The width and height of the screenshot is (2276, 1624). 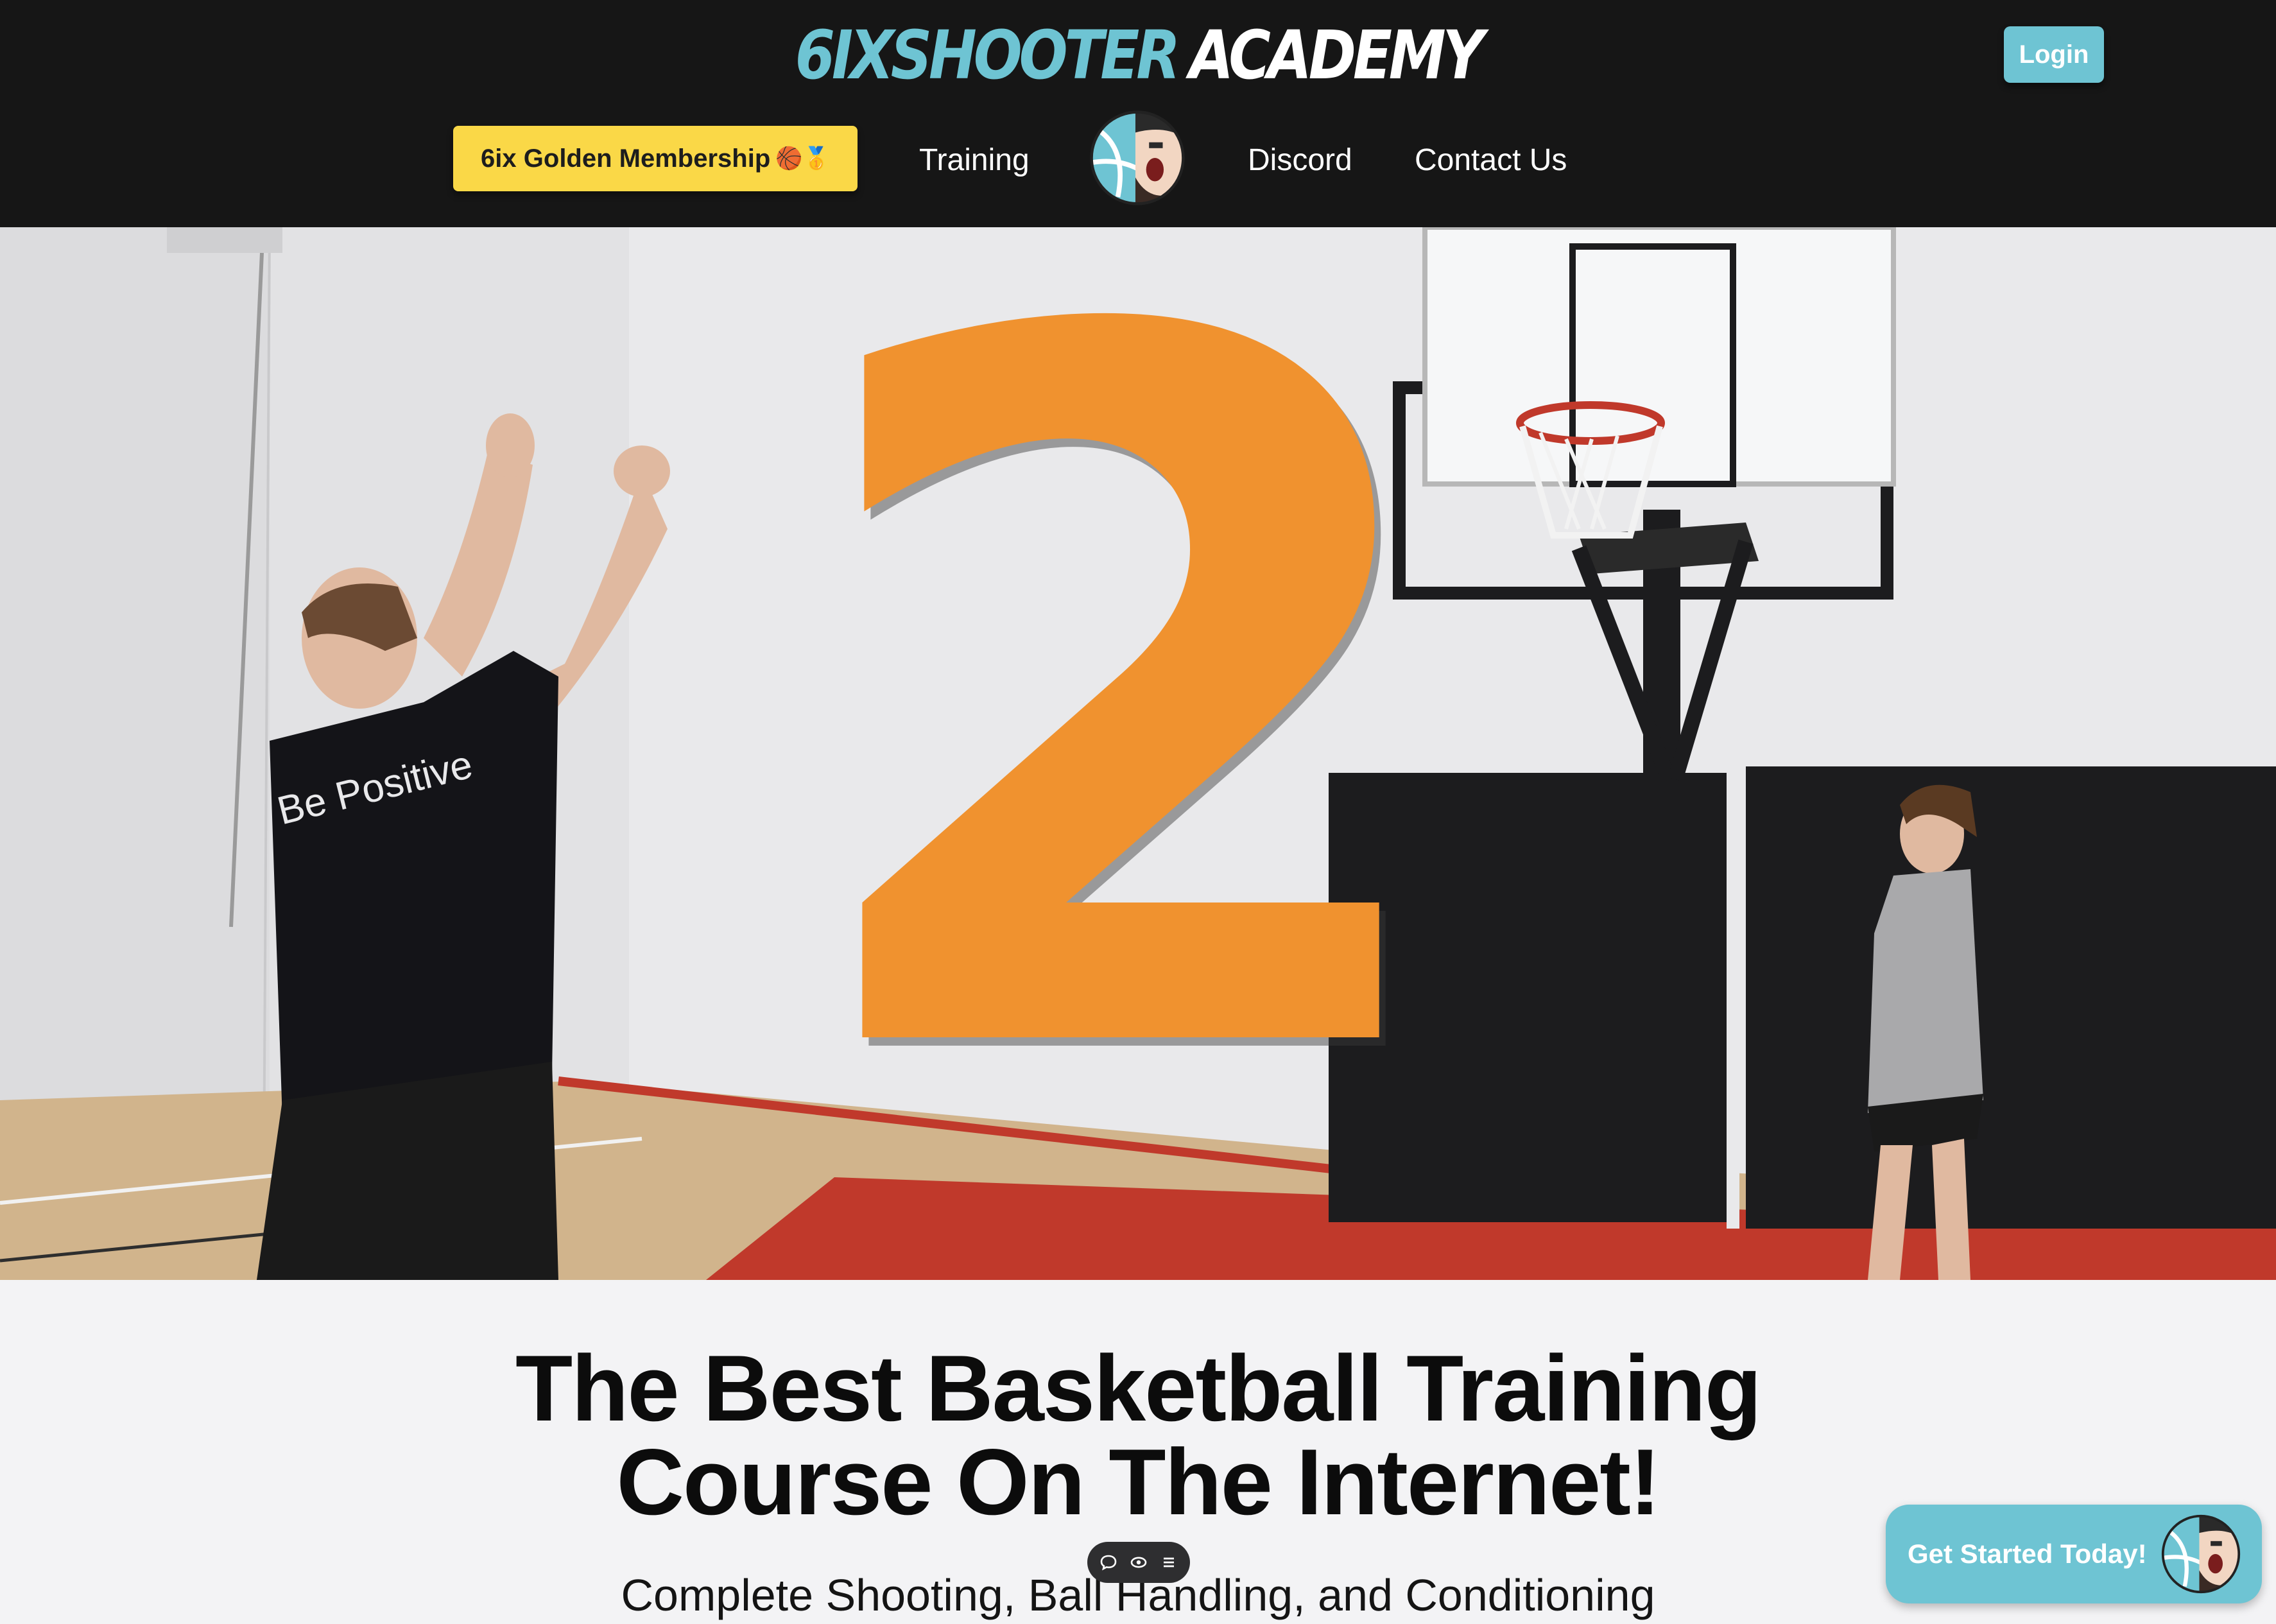 I want to click on nav-golden-membership-button: 6ix Golden Membership 🏀🥇, so click(x=655, y=158).